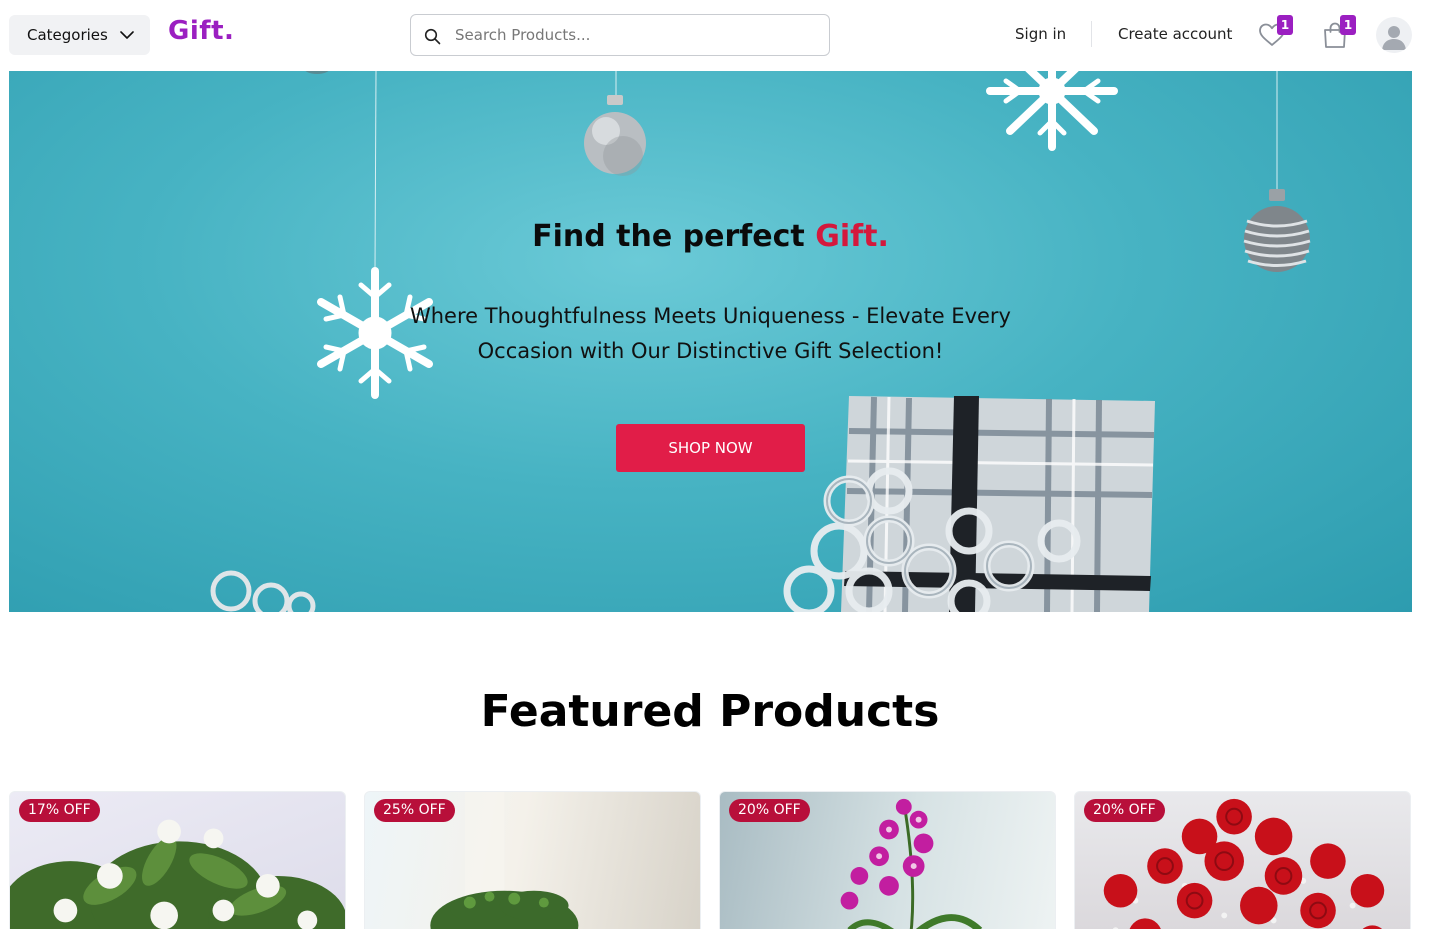 The image size is (1453, 929). What do you see at coordinates (67, 35) in the screenshot?
I see `categories-label: Categories` at bounding box center [67, 35].